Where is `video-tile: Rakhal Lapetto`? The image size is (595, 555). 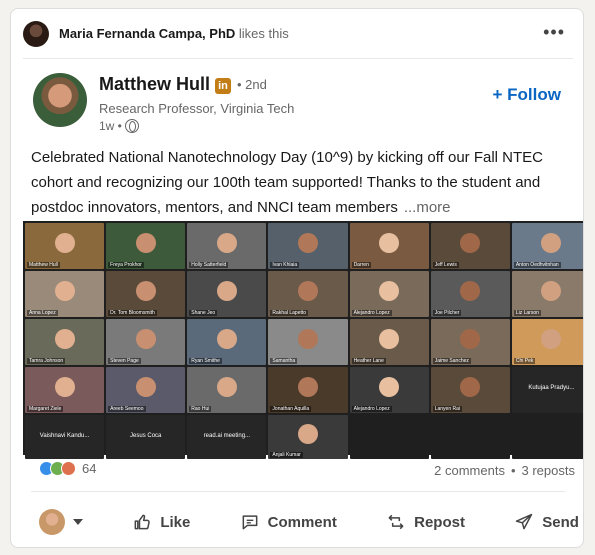 video-tile: Rakhal Lapetto is located at coordinates (308, 294).